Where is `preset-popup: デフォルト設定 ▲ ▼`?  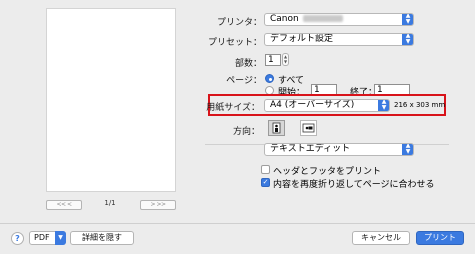 preset-popup: デフォルト設定 ▲ ▼ is located at coordinates (339, 39).